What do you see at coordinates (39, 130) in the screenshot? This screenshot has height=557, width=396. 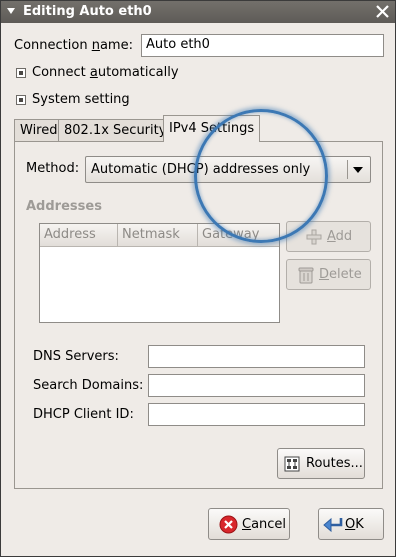 I see `tab-wired: Wired` at bounding box center [39, 130].